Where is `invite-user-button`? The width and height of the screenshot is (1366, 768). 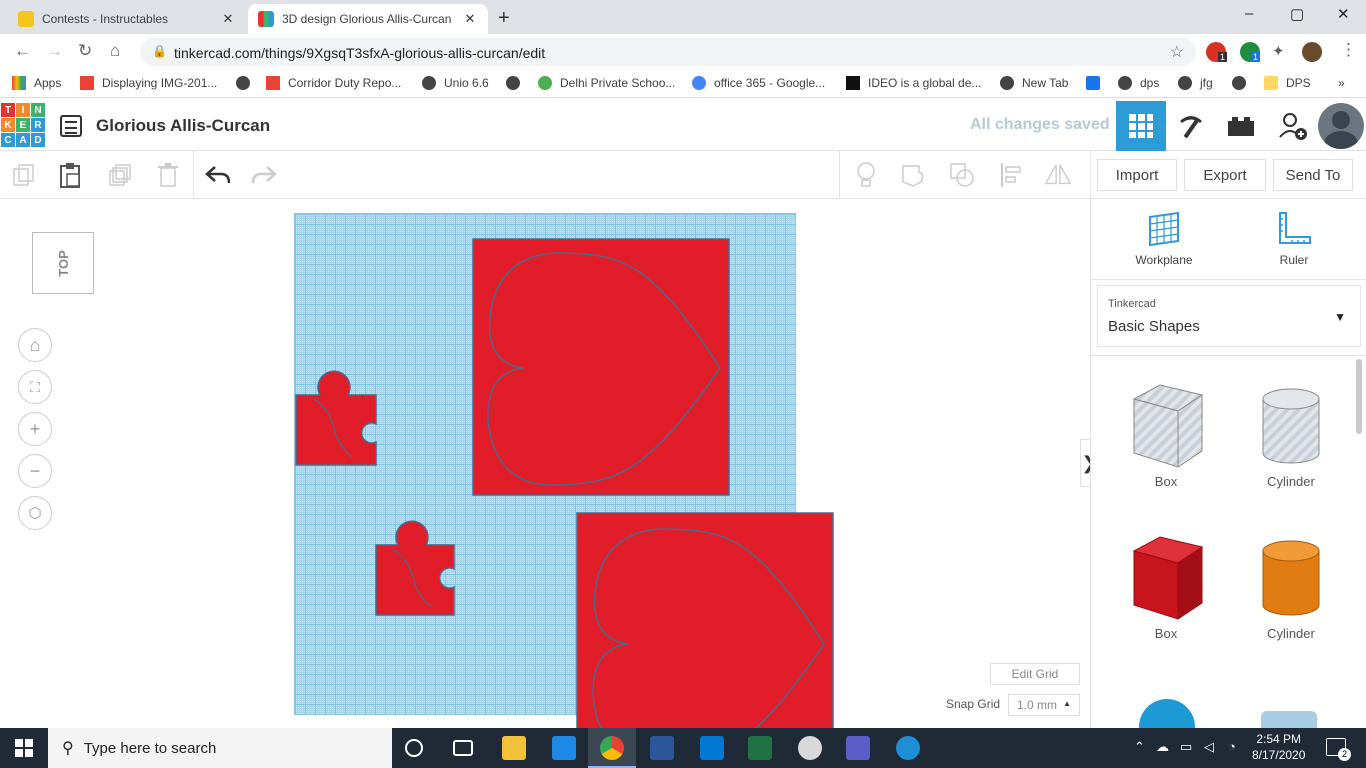
invite-user-button is located at coordinates (1293, 126).